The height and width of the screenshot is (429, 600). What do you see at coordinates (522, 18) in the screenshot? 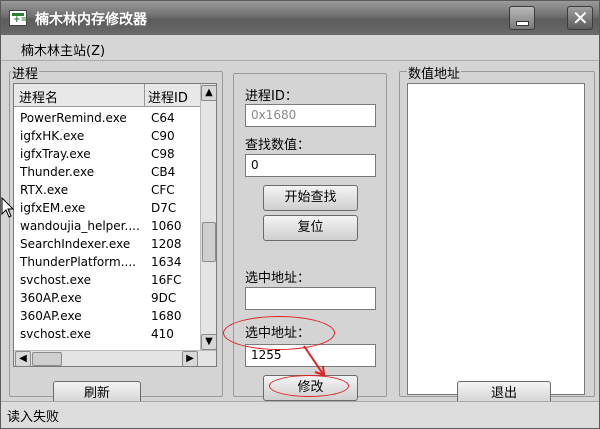
I see `minimize-button` at bounding box center [522, 18].